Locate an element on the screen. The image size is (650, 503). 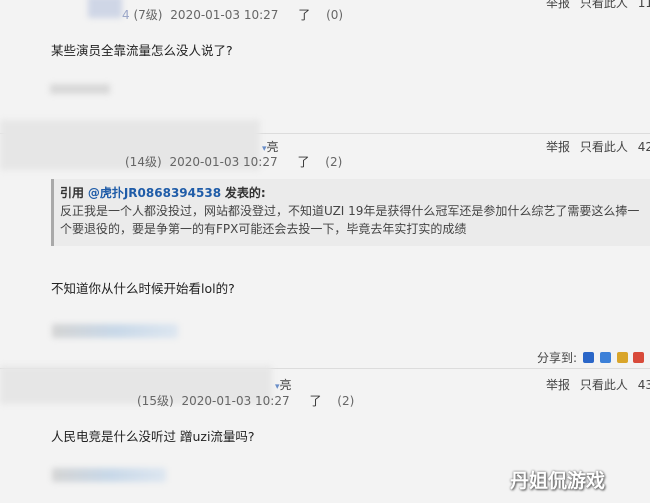
user-level: 4 is located at coordinates (126, 15).